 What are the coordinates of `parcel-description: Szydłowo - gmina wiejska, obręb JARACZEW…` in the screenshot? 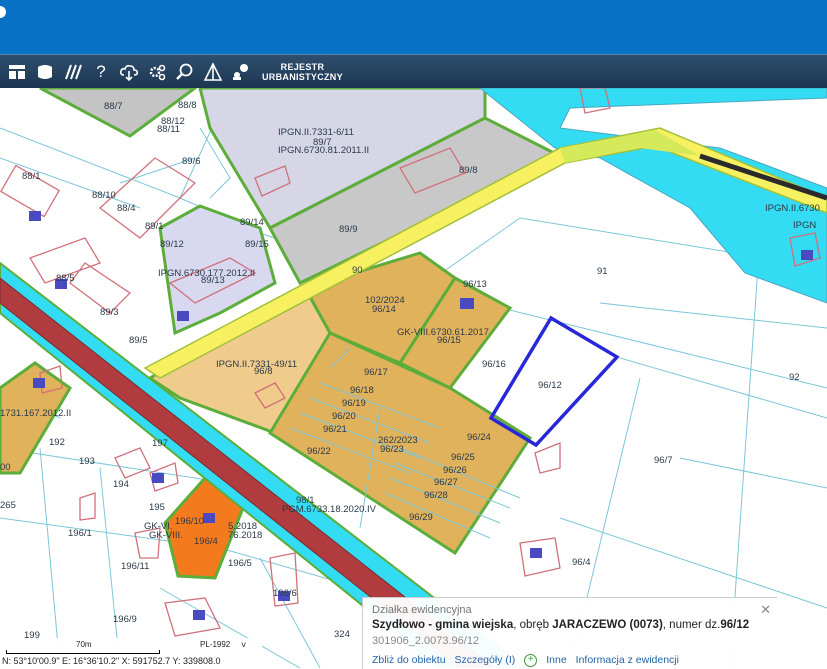 It's located at (560, 625).